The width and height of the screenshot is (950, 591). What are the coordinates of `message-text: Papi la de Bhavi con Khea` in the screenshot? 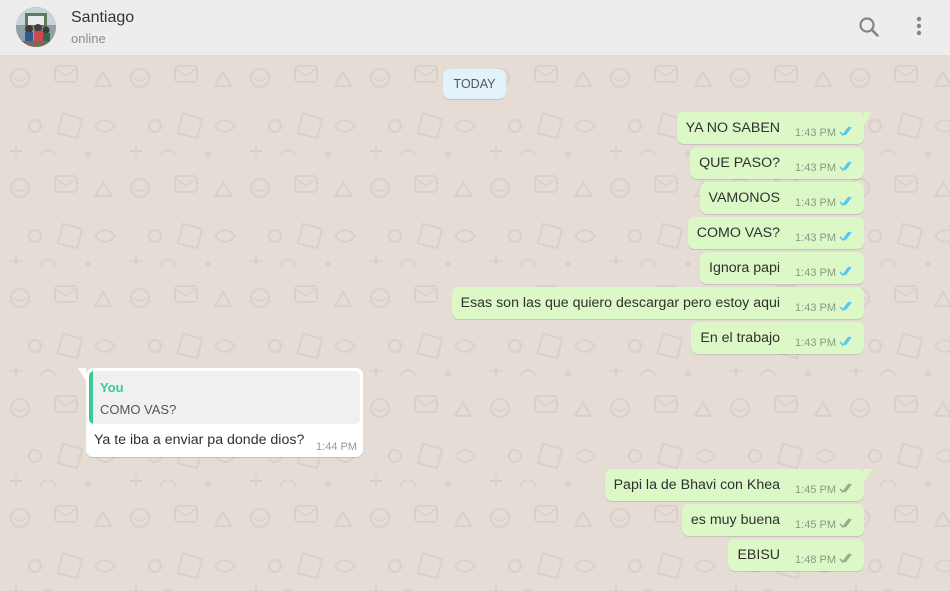 It's located at (697, 485).